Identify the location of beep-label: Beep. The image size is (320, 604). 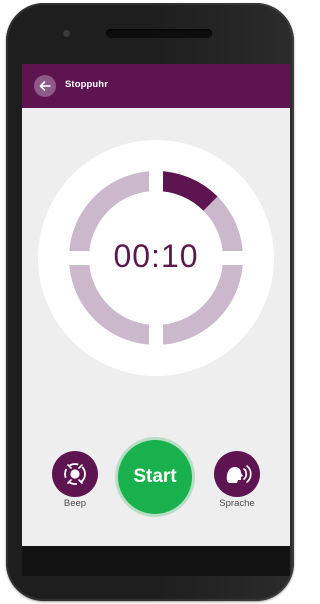
(75, 503).